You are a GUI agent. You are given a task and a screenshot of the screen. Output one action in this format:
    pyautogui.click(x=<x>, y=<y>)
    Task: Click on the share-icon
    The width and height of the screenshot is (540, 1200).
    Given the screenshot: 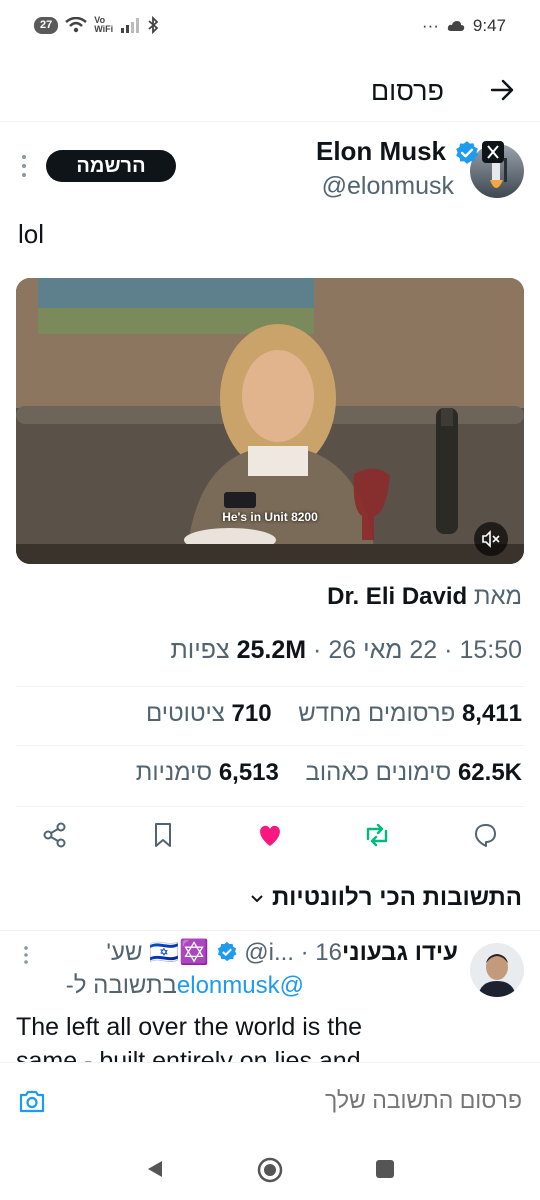 What is the action you would take?
    pyautogui.click(x=55, y=835)
    